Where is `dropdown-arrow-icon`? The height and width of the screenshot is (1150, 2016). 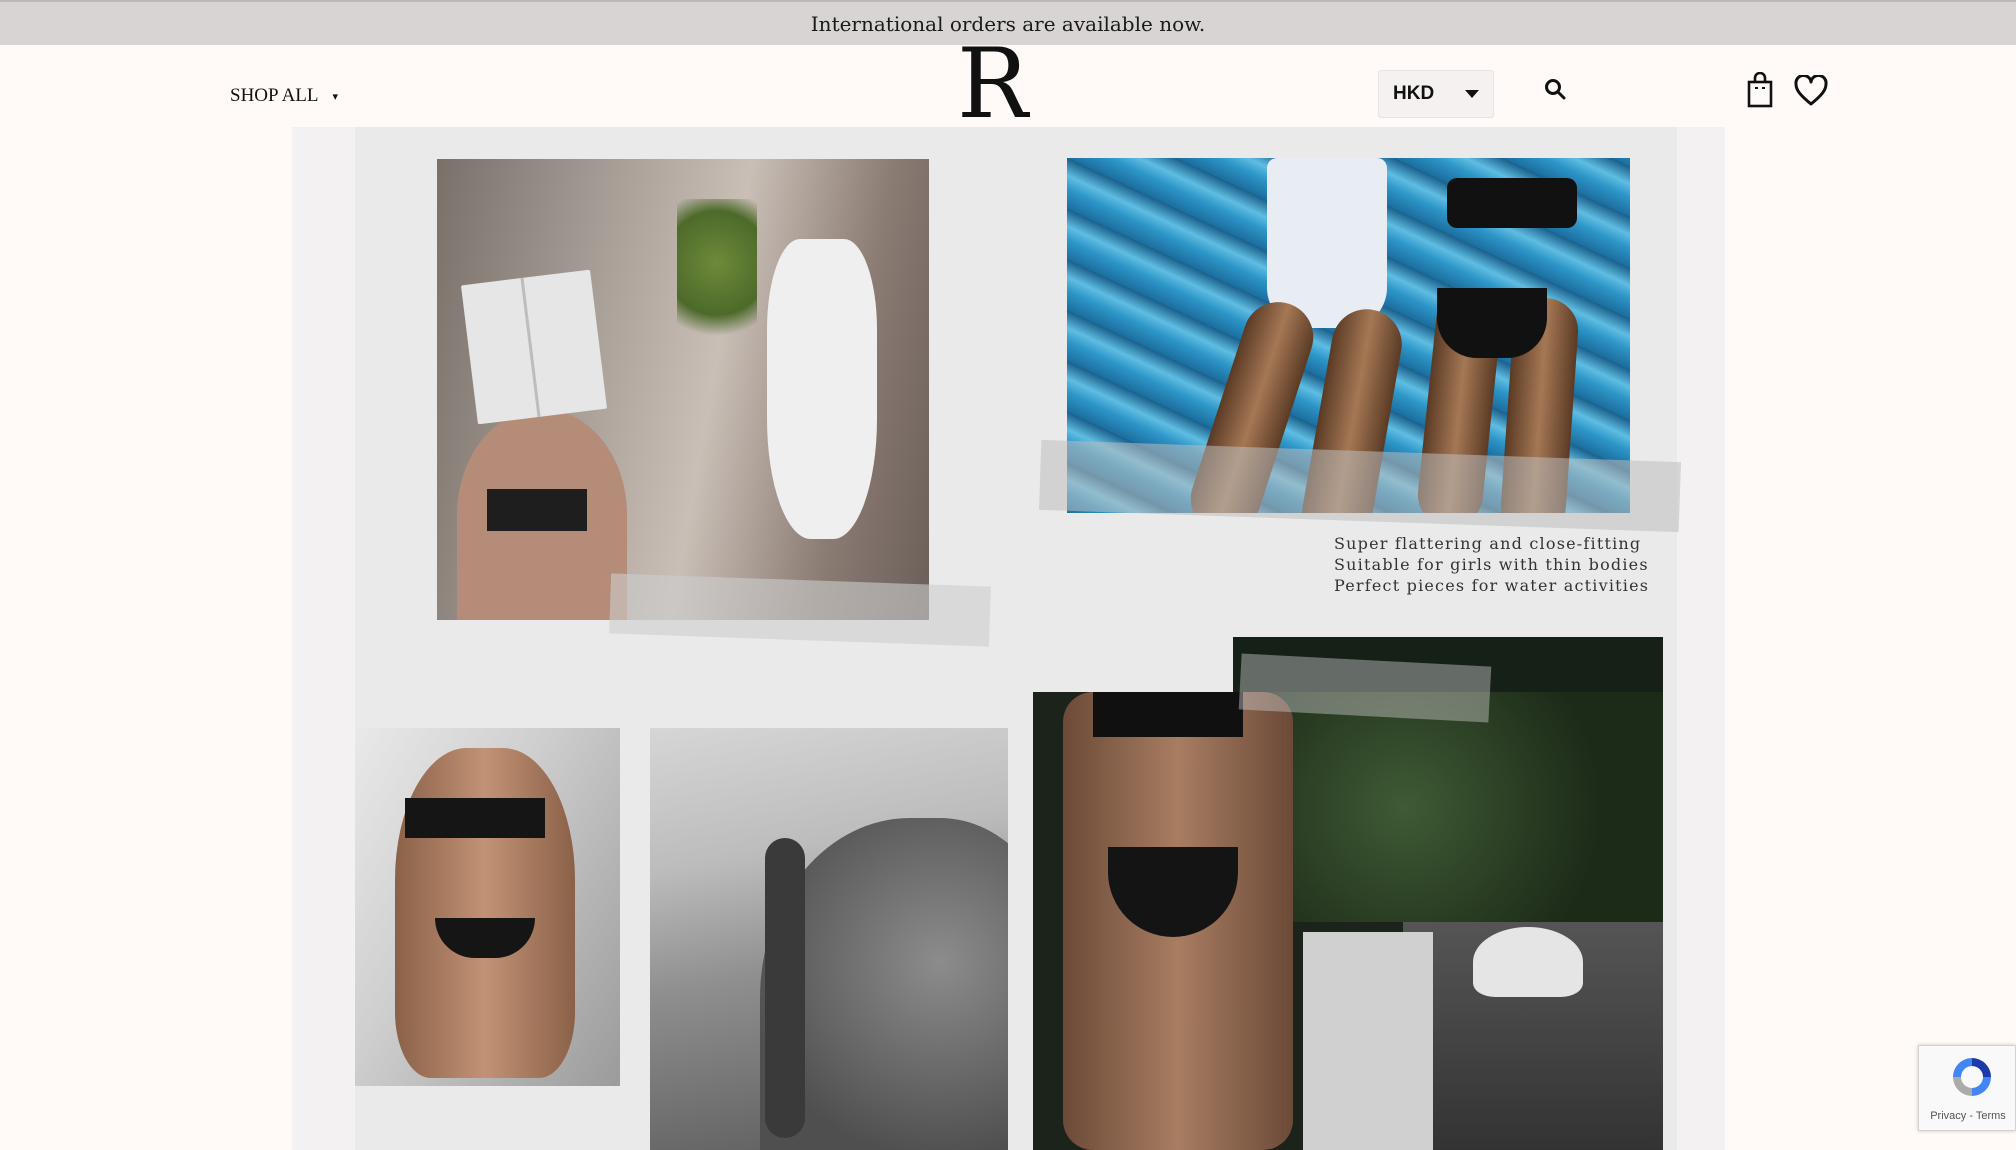 dropdown-arrow-icon is located at coordinates (1472, 94).